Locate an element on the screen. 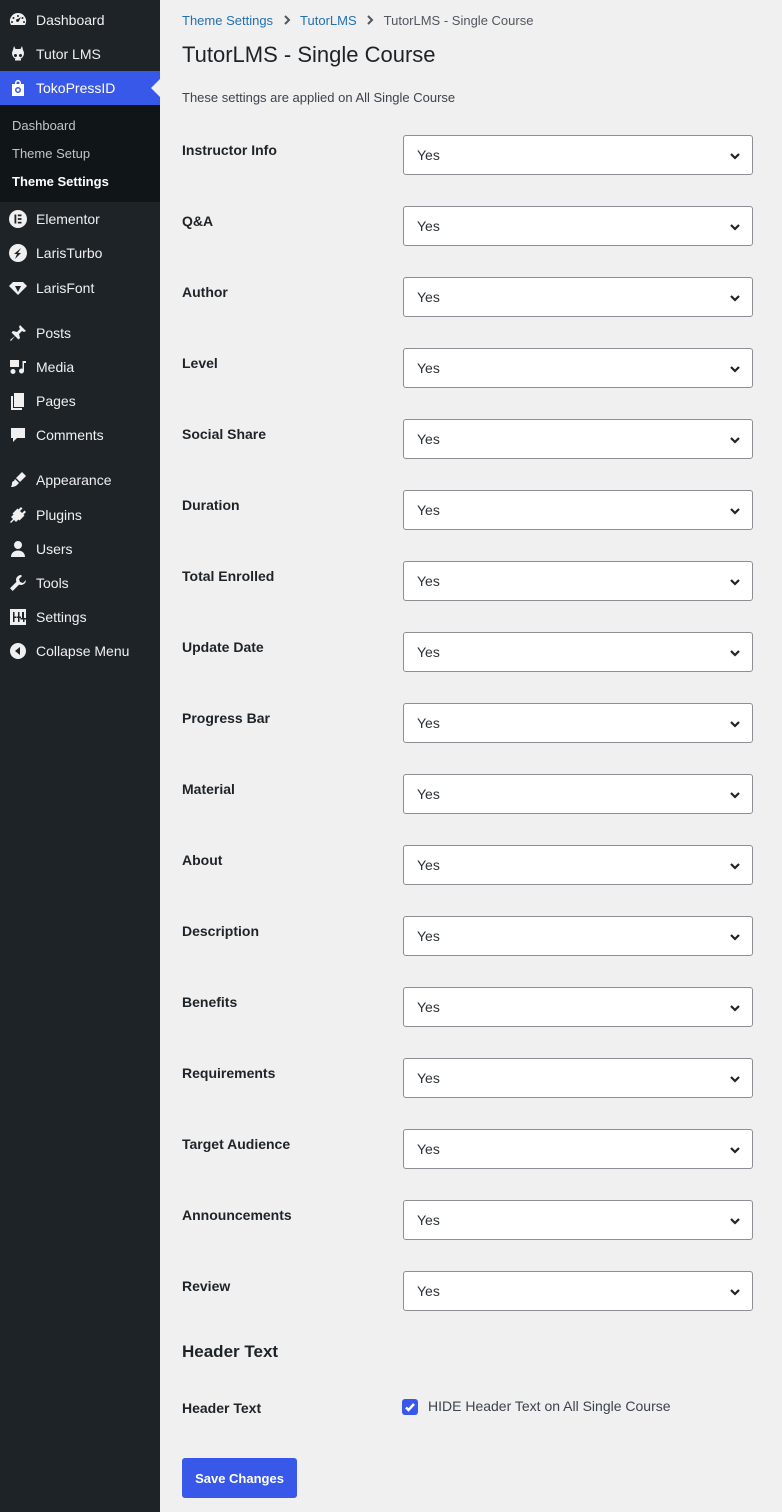 This screenshot has height=1512, width=782. sidebar-item-appearance: Appearance is located at coordinates (80, 480).